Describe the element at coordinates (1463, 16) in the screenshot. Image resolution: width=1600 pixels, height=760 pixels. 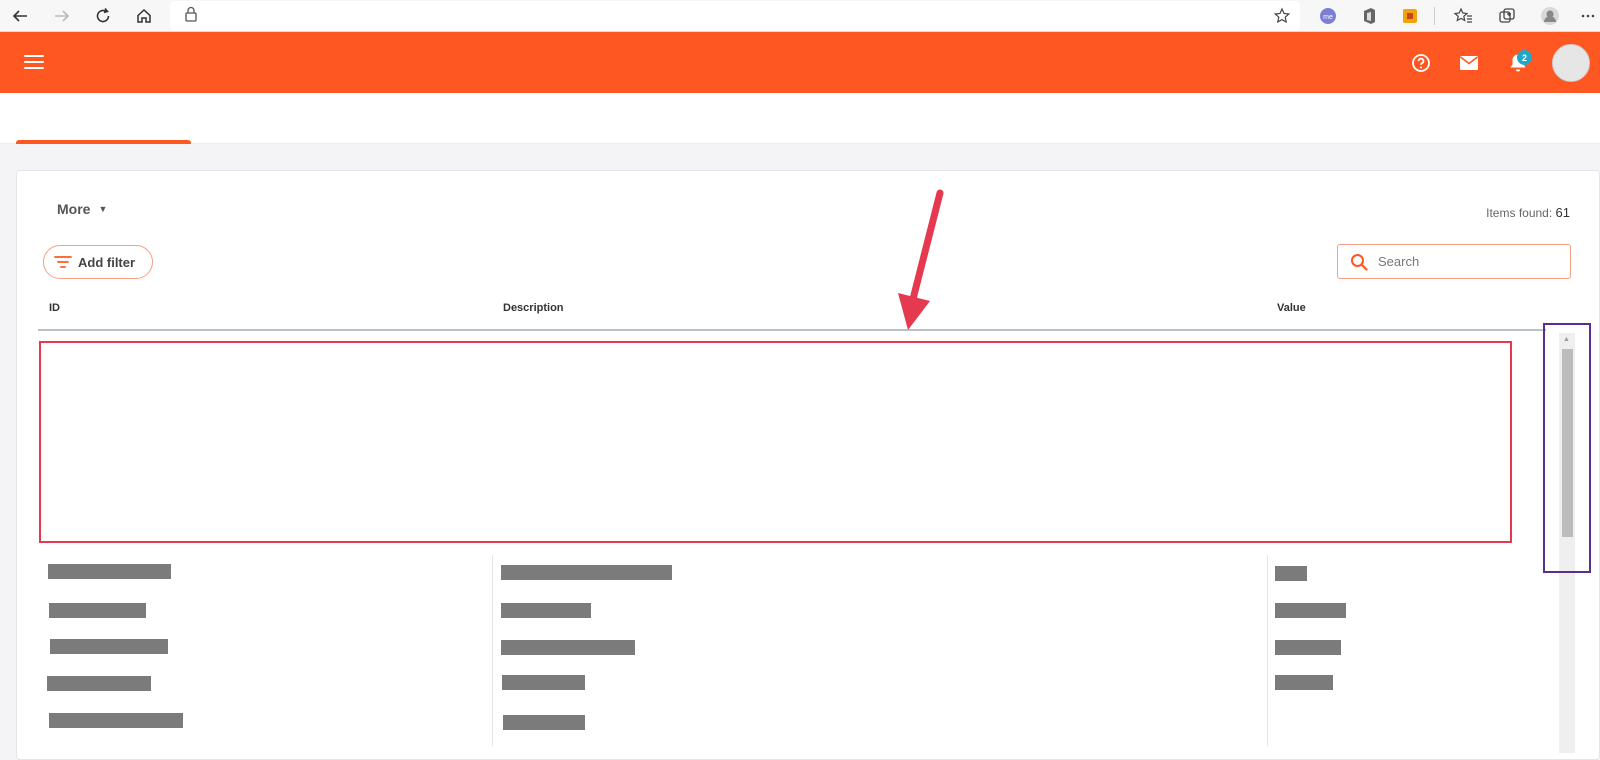
I see `favorites-icon` at that location.